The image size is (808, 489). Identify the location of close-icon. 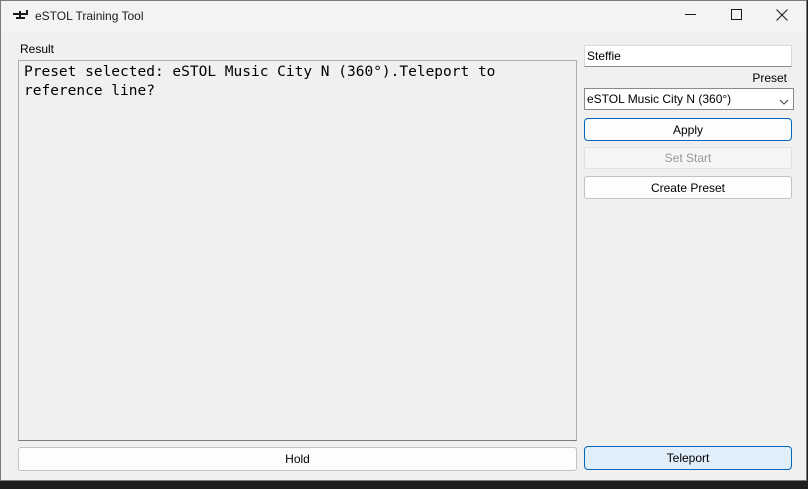
(782, 16).